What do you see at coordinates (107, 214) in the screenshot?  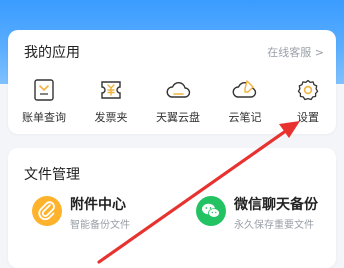 I see `attachment-center-entry: 附件中心 智能备份文件` at bounding box center [107, 214].